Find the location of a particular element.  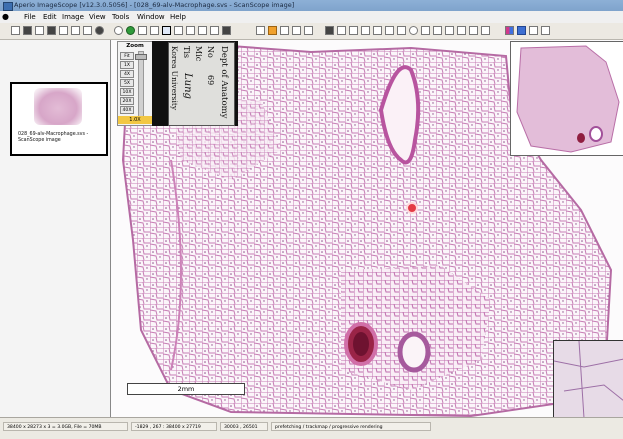

redo-icon is located at coordinates (308, 30).